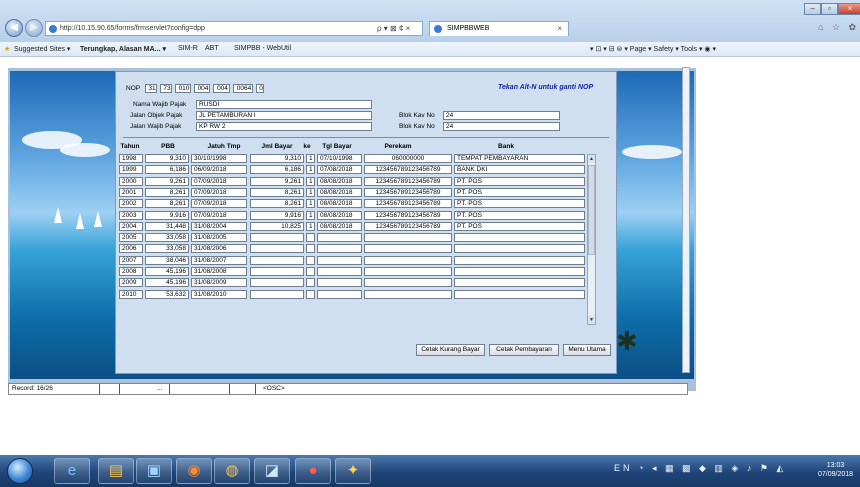 This screenshot has height=487, width=860. I want to click on cell-pbb: 31,448, so click(167, 226).